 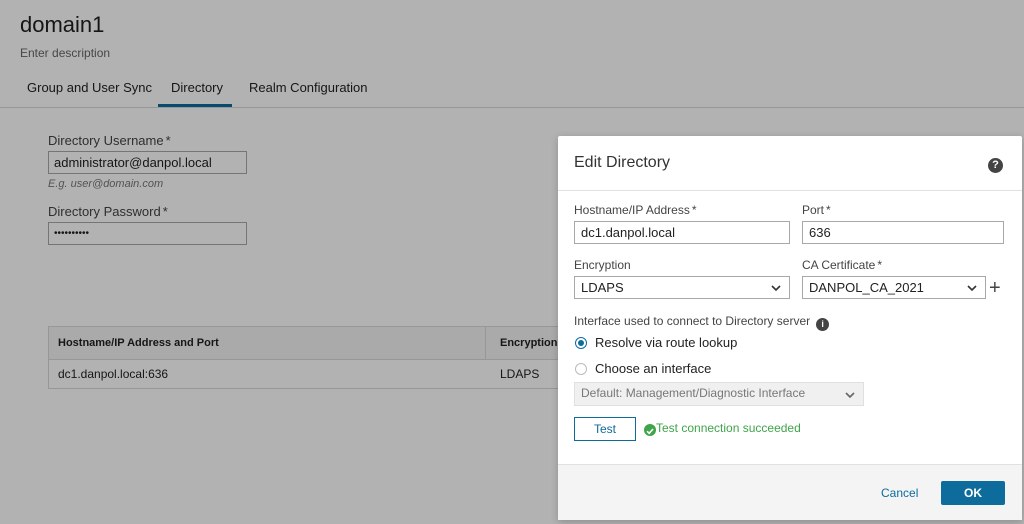 I want to click on dialog-footer: Cancel OK, so click(x=790, y=492).